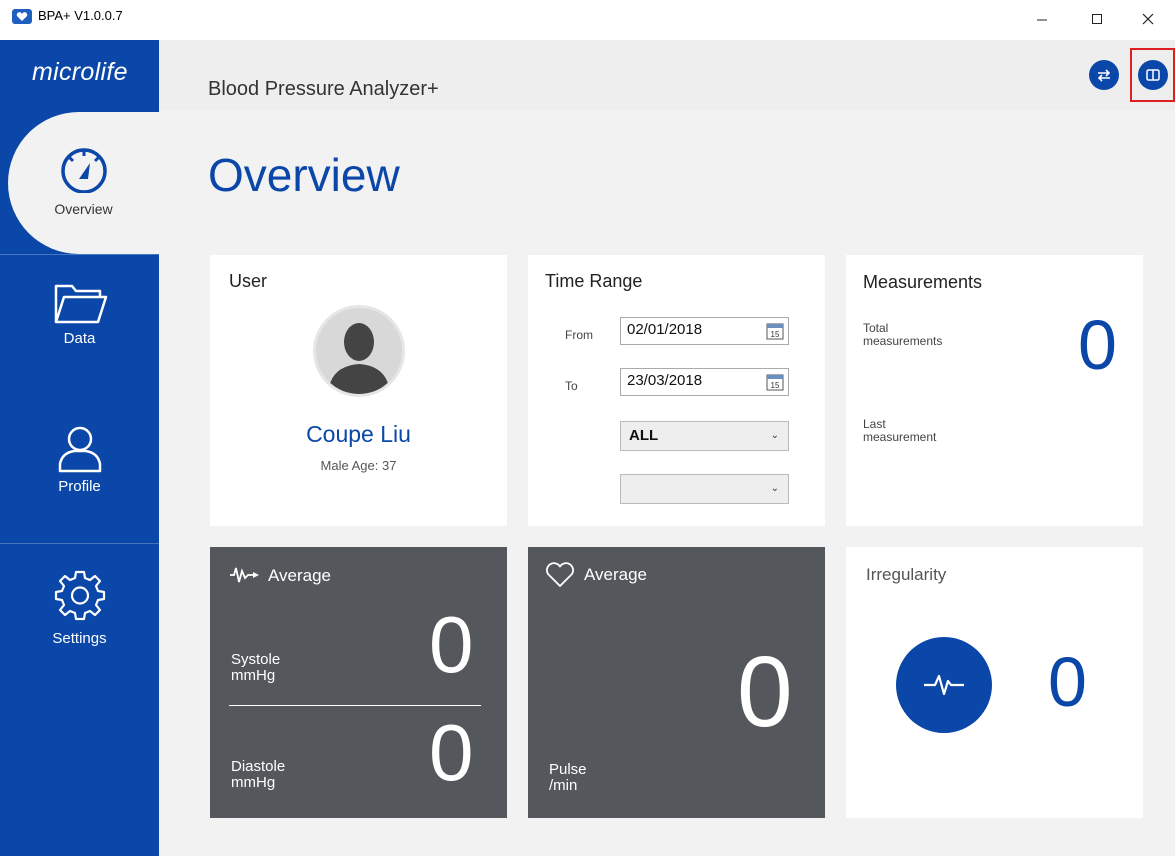 The width and height of the screenshot is (1175, 856). I want to click on range-select: ALL ⌄, so click(704, 436).